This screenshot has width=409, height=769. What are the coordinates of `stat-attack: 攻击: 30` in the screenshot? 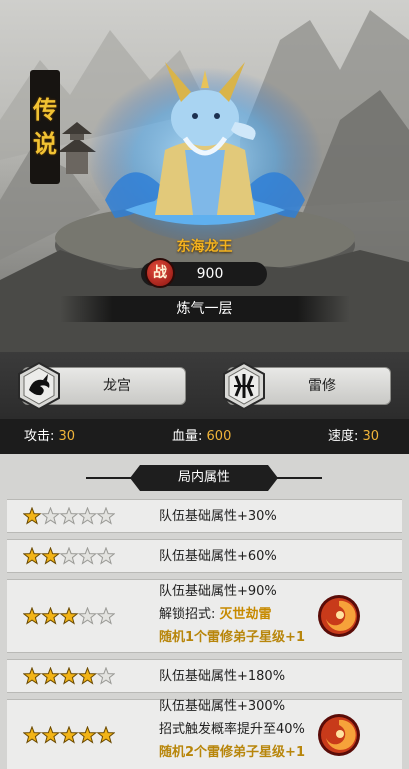 It's located at (49, 436).